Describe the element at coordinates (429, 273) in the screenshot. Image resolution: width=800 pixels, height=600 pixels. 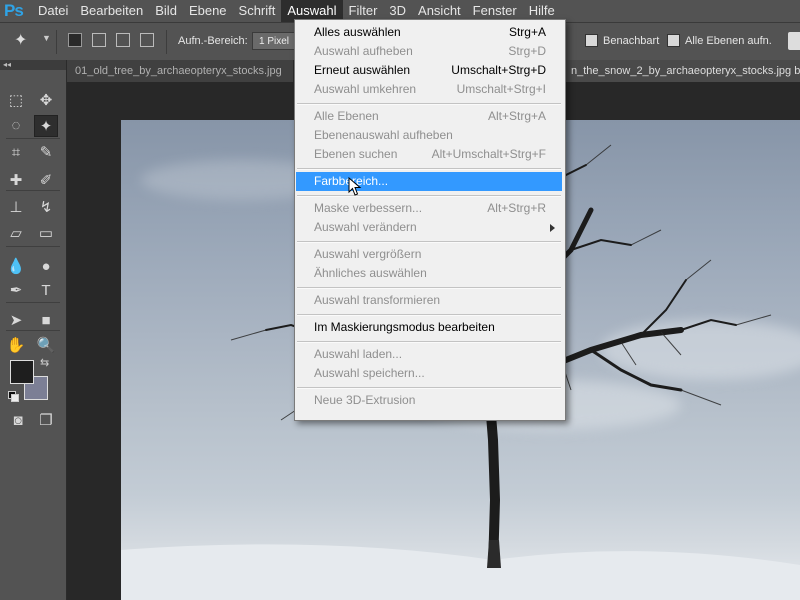
I see `menu-item-ahnliches-auswahlen: Ähnliches auswählen` at that location.